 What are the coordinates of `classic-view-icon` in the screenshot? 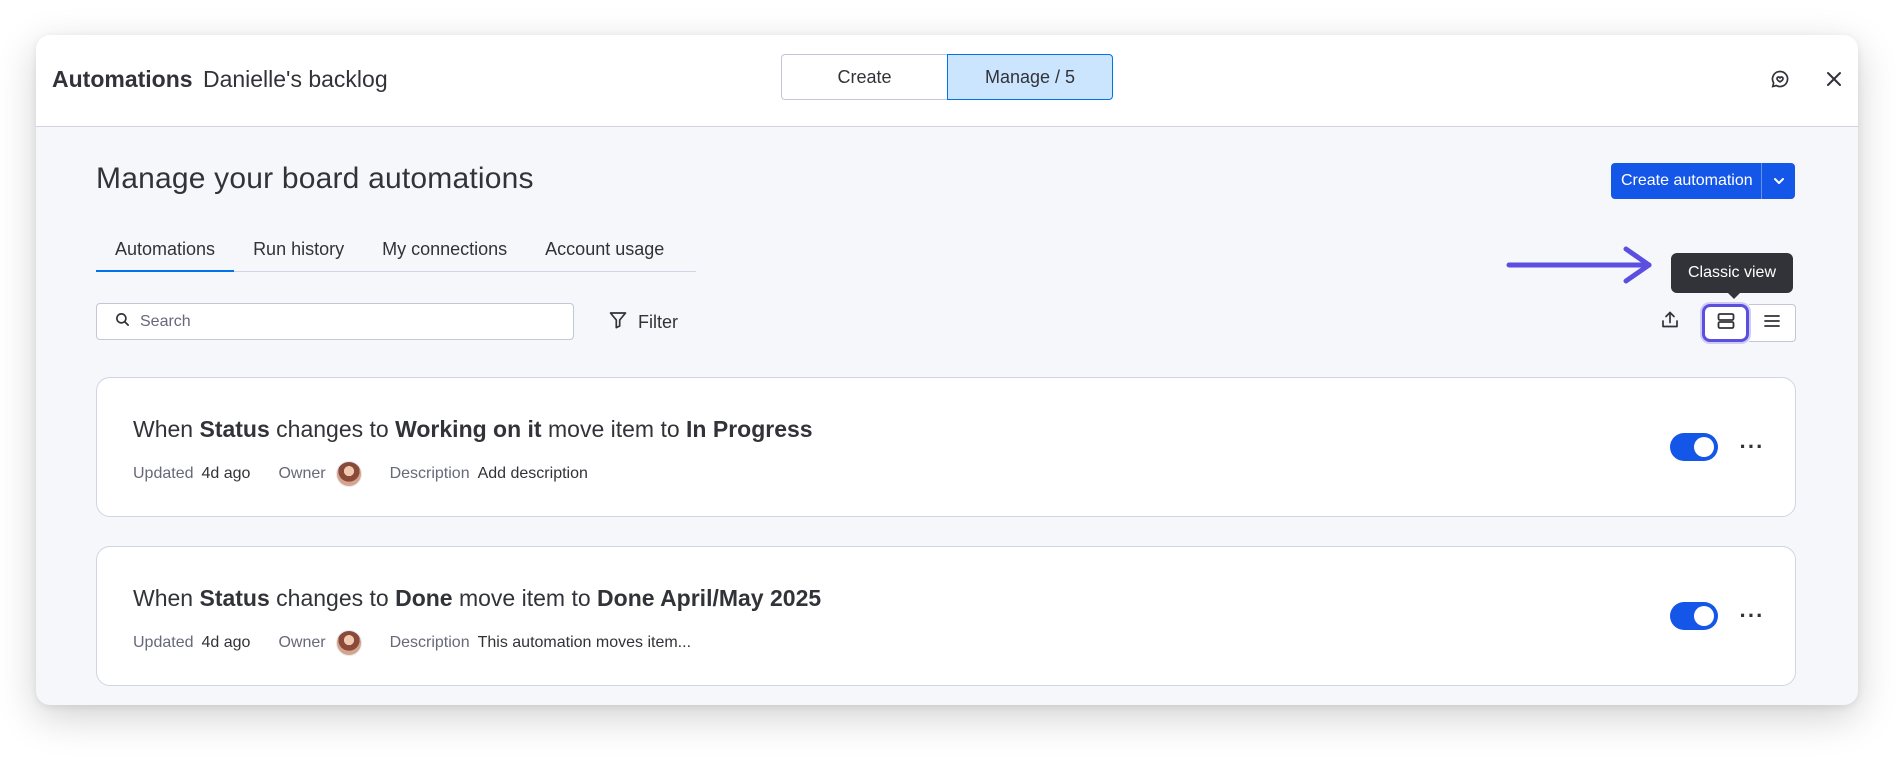 It's located at (1726, 323).